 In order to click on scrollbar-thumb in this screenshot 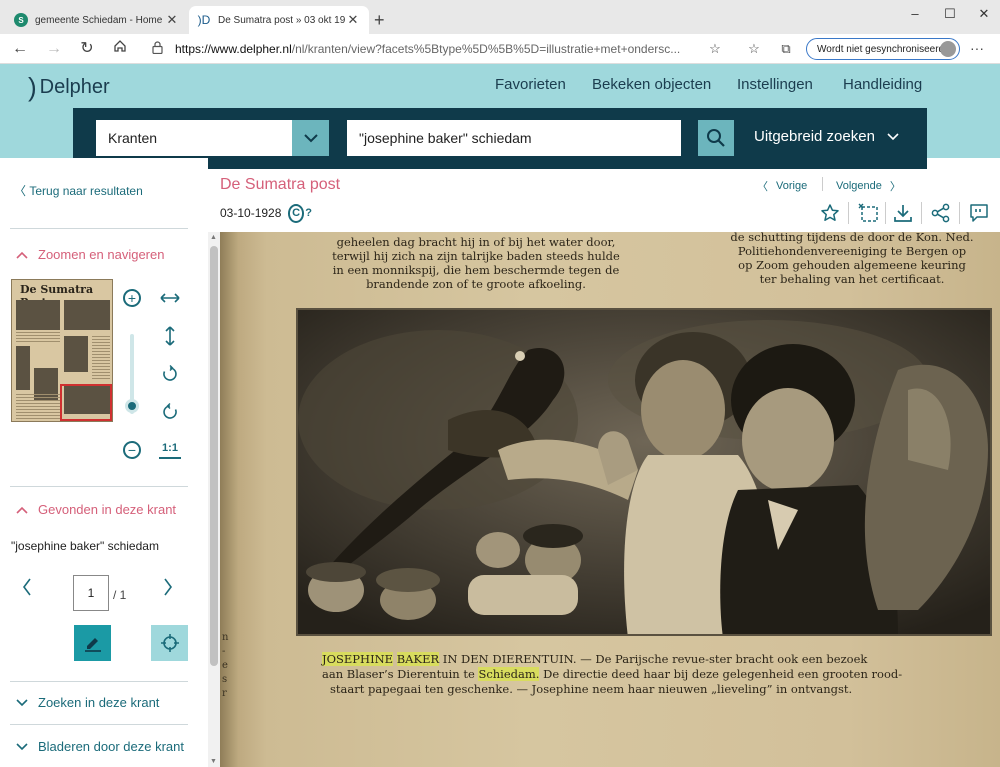, I will do `click(214, 456)`.